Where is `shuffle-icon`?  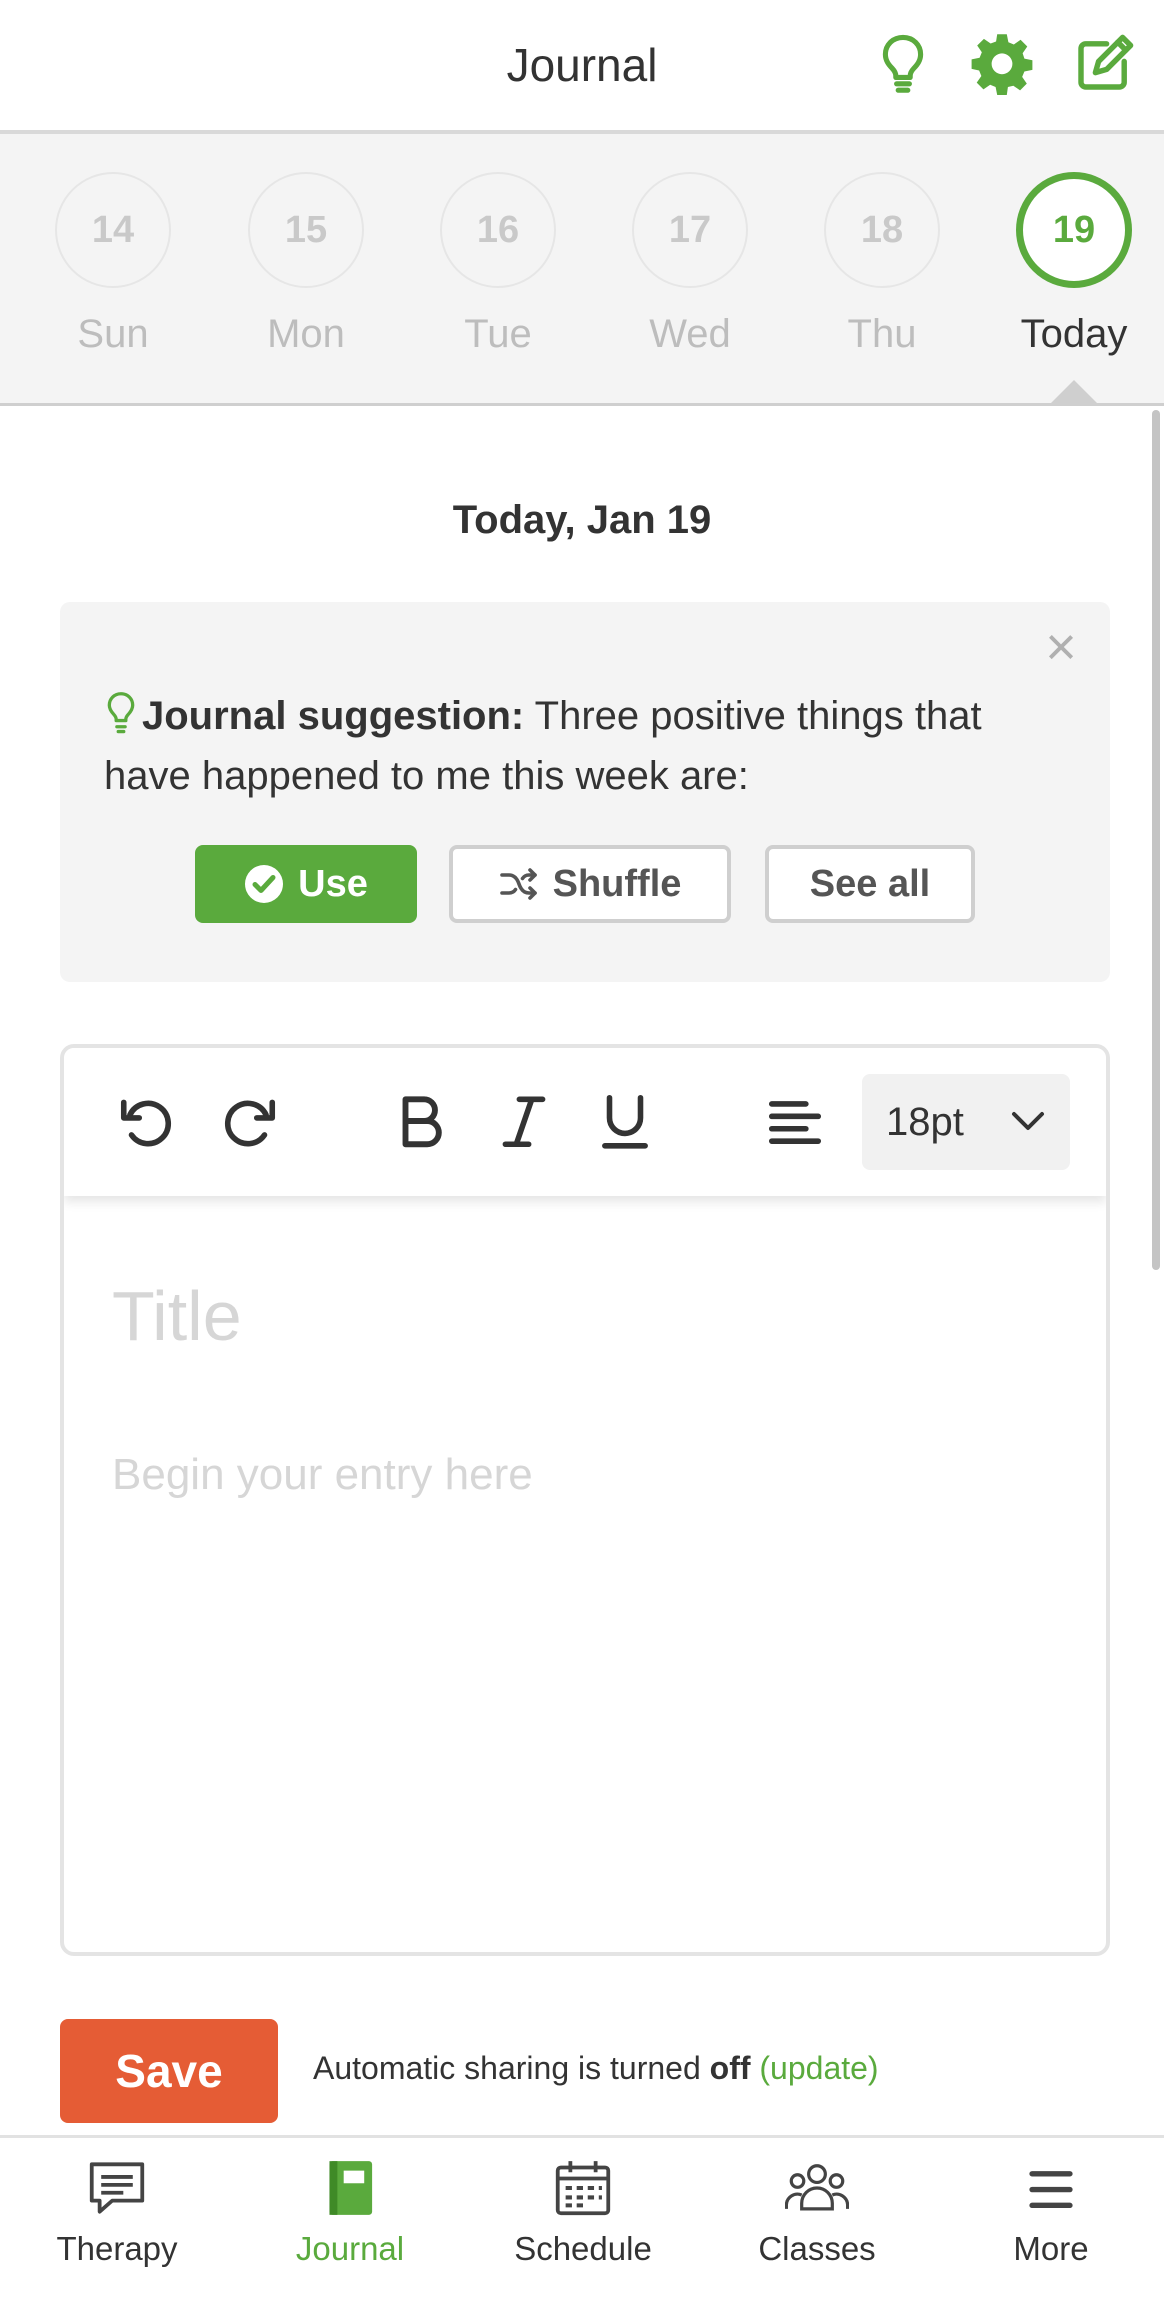
shuffle-icon is located at coordinates (518, 884).